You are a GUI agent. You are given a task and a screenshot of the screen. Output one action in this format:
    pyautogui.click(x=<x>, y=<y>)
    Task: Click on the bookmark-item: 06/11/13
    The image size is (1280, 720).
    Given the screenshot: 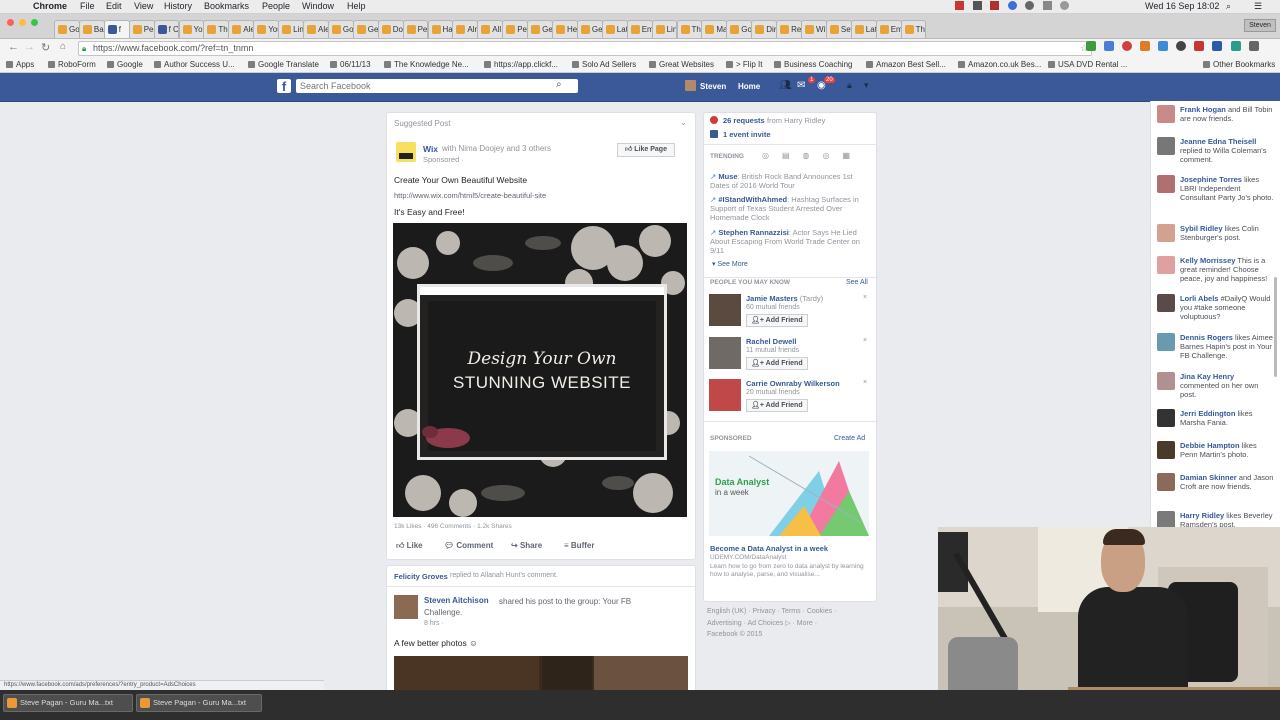 What is the action you would take?
    pyautogui.click(x=350, y=64)
    